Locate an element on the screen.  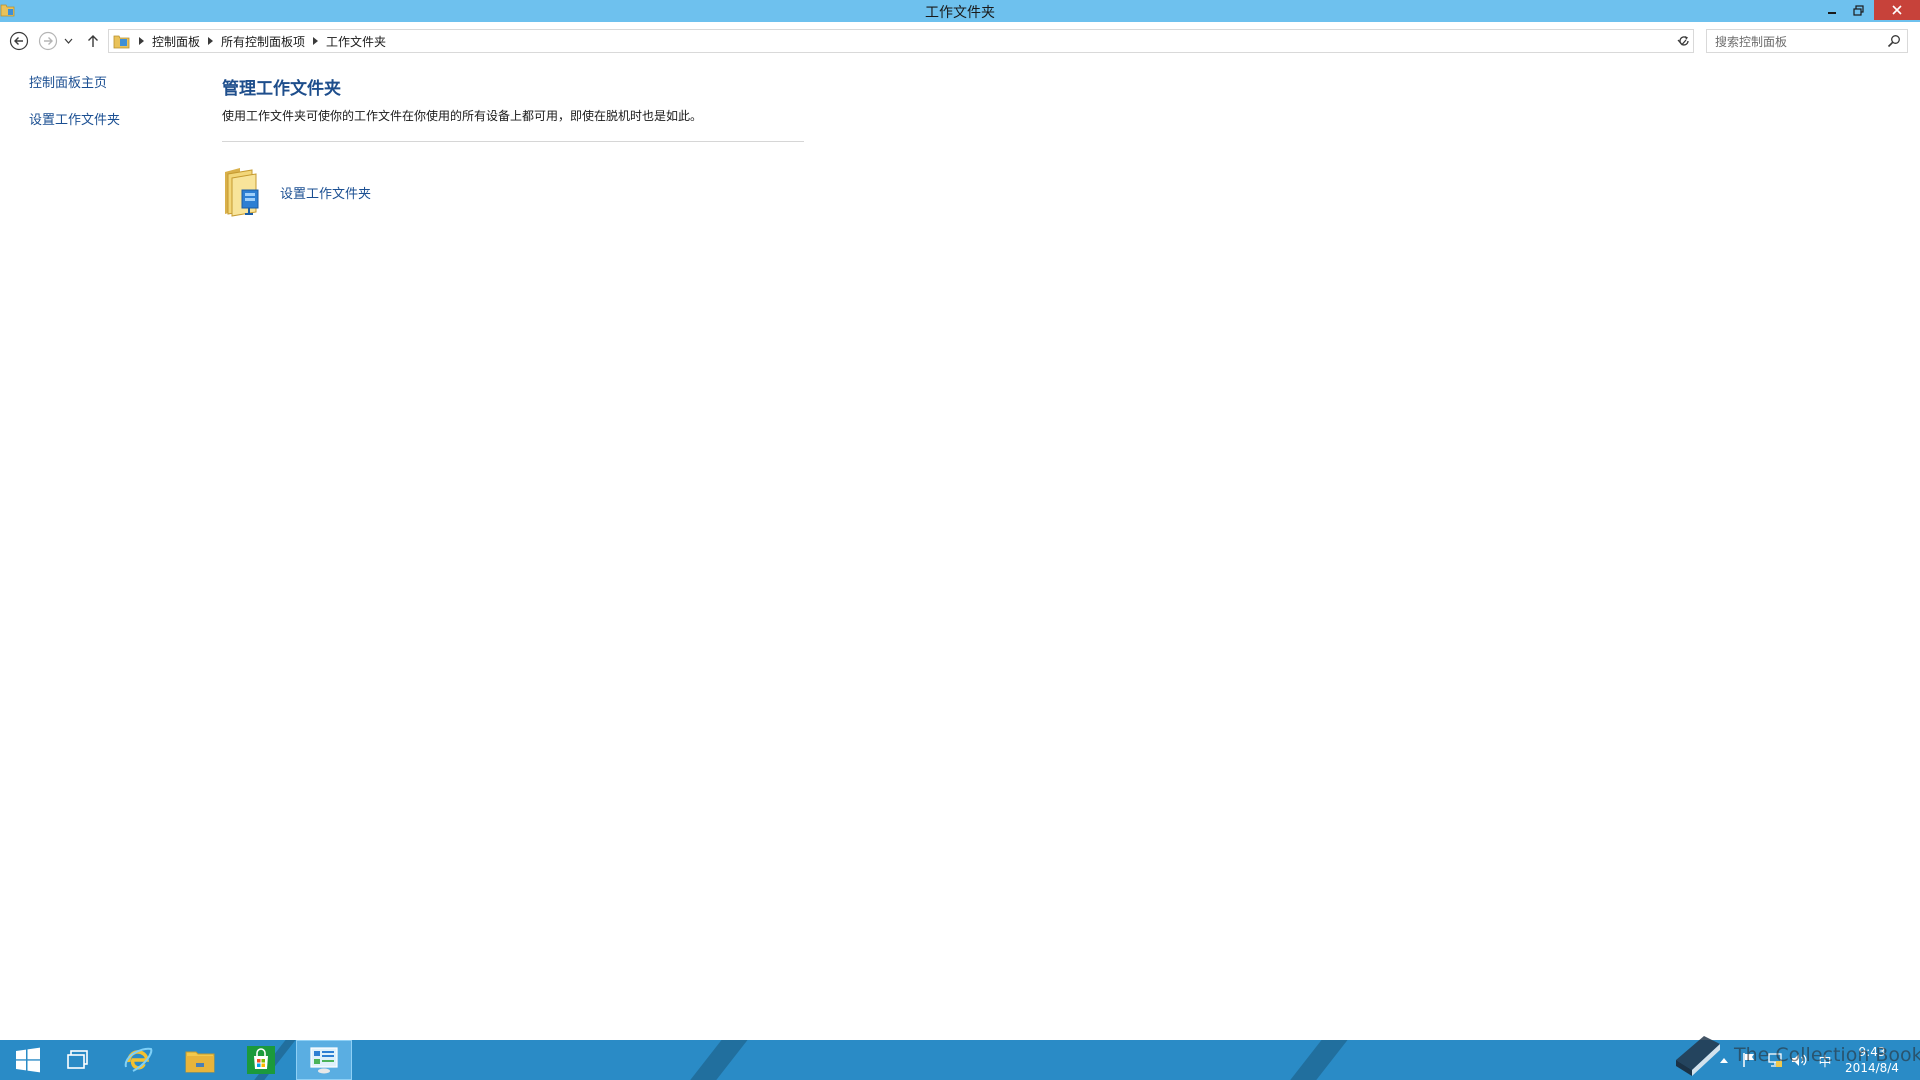
left-navigation-pane: 控制面板主页 设置工作文件夹 is located at coordinates (109, 109).